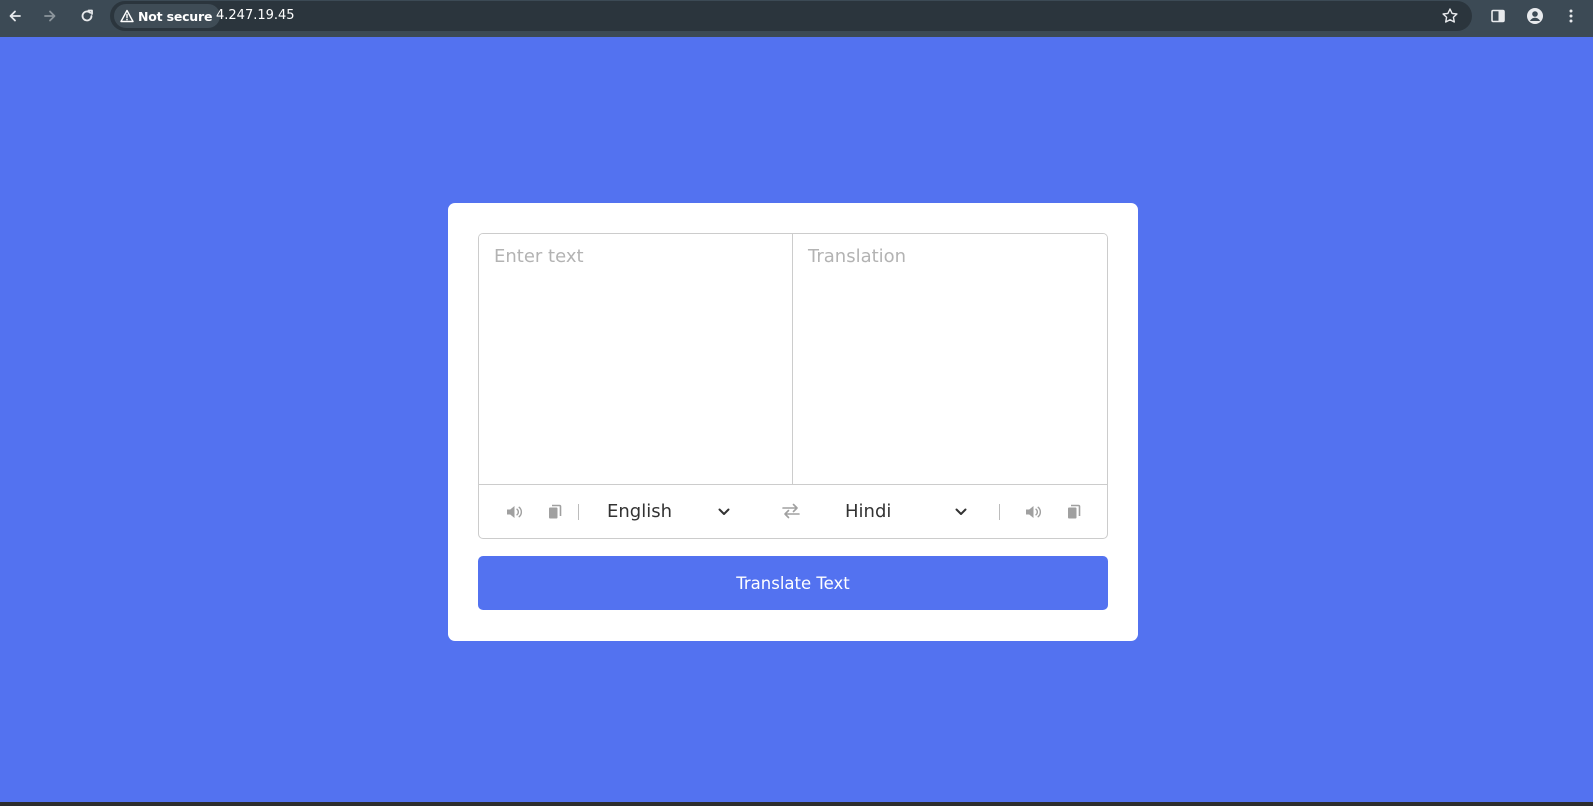 The width and height of the screenshot is (1593, 806). Describe the element at coordinates (127, 16) in the screenshot. I see `warning-icon` at that location.